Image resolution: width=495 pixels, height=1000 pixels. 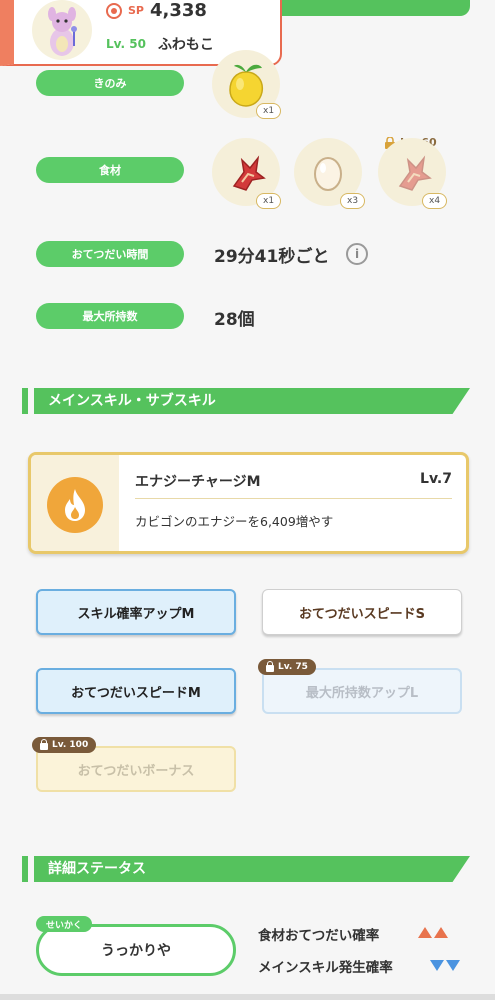 I want to click on level-label: Lv. 50, so click(x=126, y=44).